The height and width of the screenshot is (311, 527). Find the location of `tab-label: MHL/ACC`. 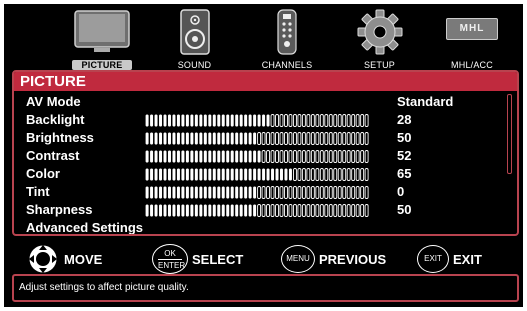

tab-label: MHL/ACC is located at coordinates (472, 65).